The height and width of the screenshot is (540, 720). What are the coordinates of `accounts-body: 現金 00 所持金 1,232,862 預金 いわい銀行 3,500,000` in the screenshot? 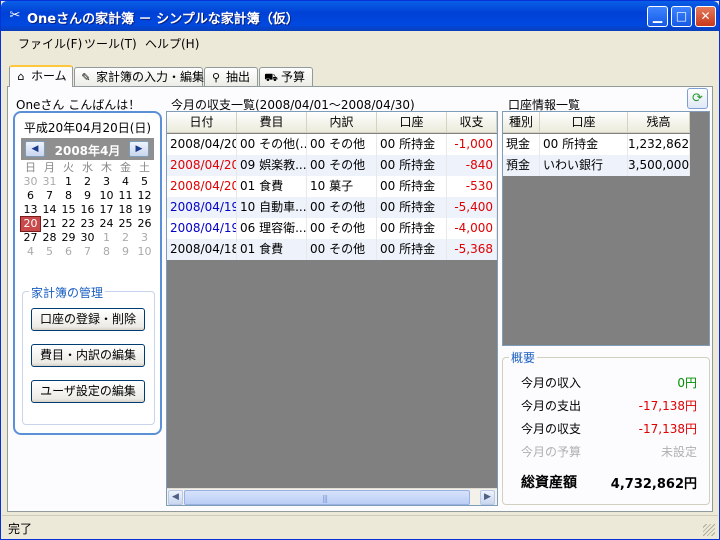 It's located at (596, 155).